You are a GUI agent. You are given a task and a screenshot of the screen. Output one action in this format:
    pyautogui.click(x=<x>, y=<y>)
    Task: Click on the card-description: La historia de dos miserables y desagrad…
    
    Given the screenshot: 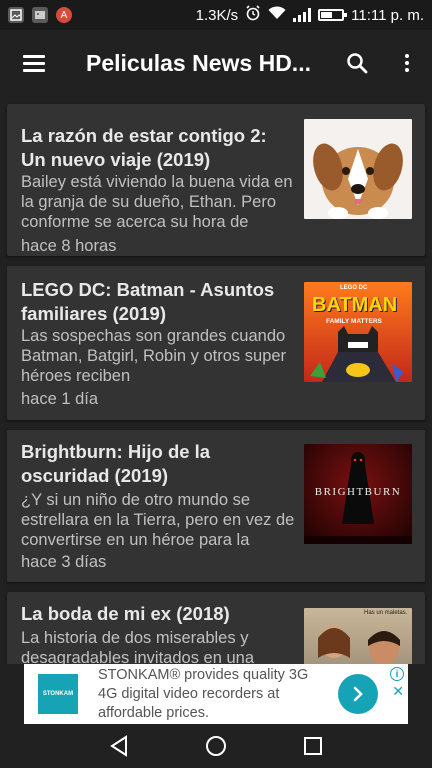 What is the action you would take?
    pyautogui.click(x=138, y=646)
    